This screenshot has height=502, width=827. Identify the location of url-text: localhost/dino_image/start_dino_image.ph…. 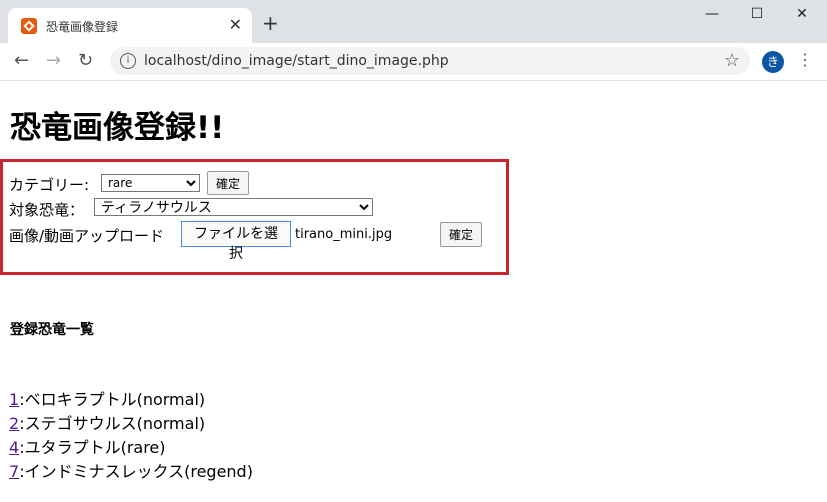
(296, 61).